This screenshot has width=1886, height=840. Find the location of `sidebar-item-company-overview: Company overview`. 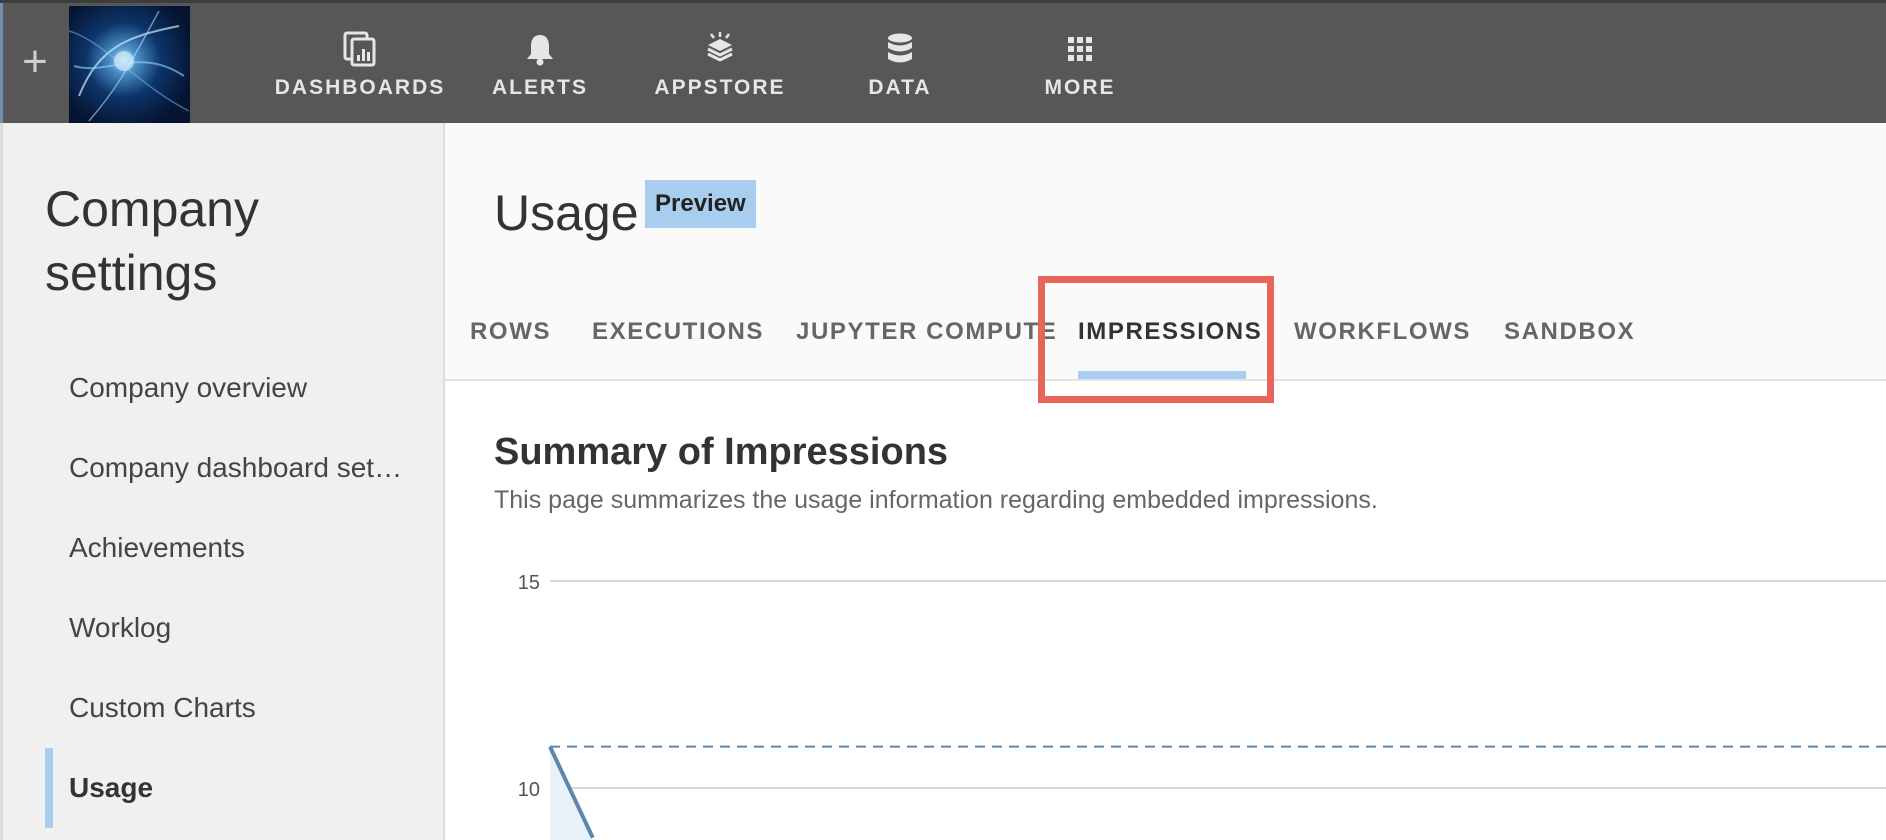

sidebar-item-company-overview: Company overview is located at coordinates (239, 388).